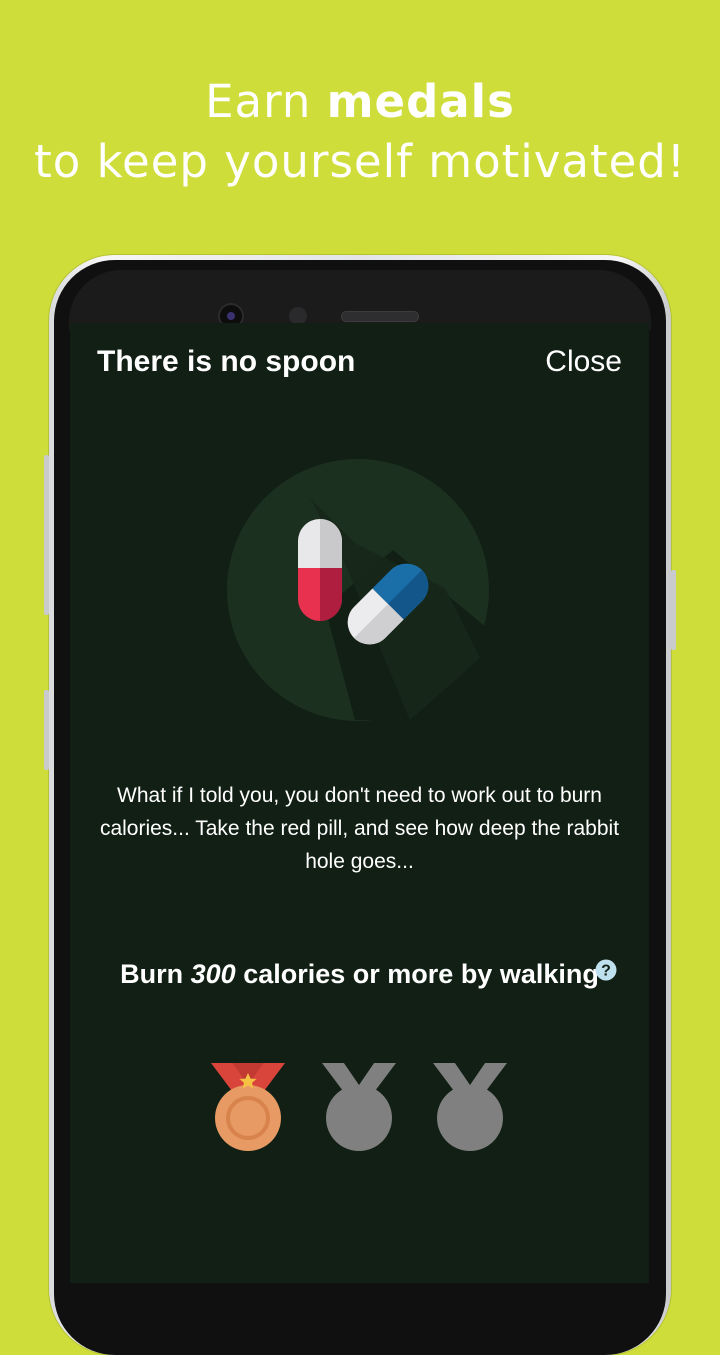 This screenshot has height=1355, width=720. I want to click on volume-button, so click(46, 535).